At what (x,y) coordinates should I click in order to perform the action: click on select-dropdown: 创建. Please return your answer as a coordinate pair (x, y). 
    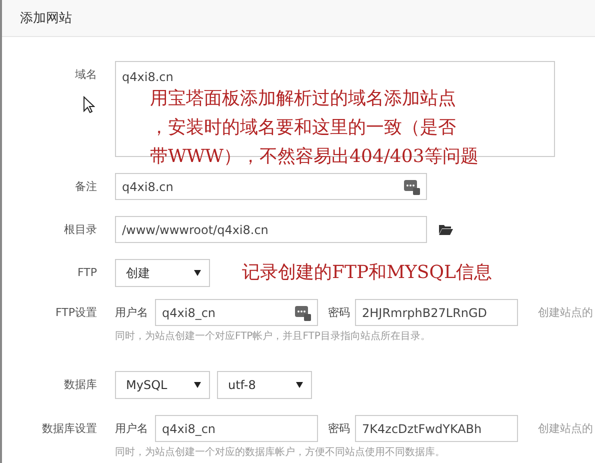
    Looking at the image, I should click on (162, 273).